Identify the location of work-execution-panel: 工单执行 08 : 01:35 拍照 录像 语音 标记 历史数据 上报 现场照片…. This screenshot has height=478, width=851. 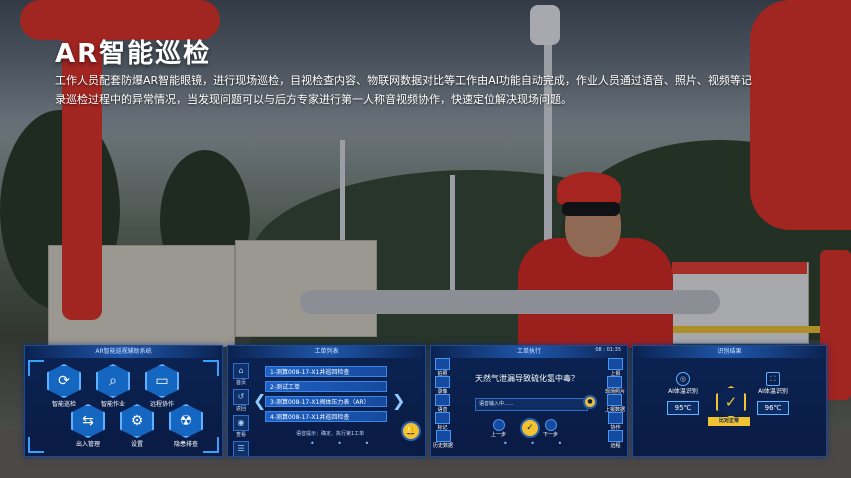
(529, 401).